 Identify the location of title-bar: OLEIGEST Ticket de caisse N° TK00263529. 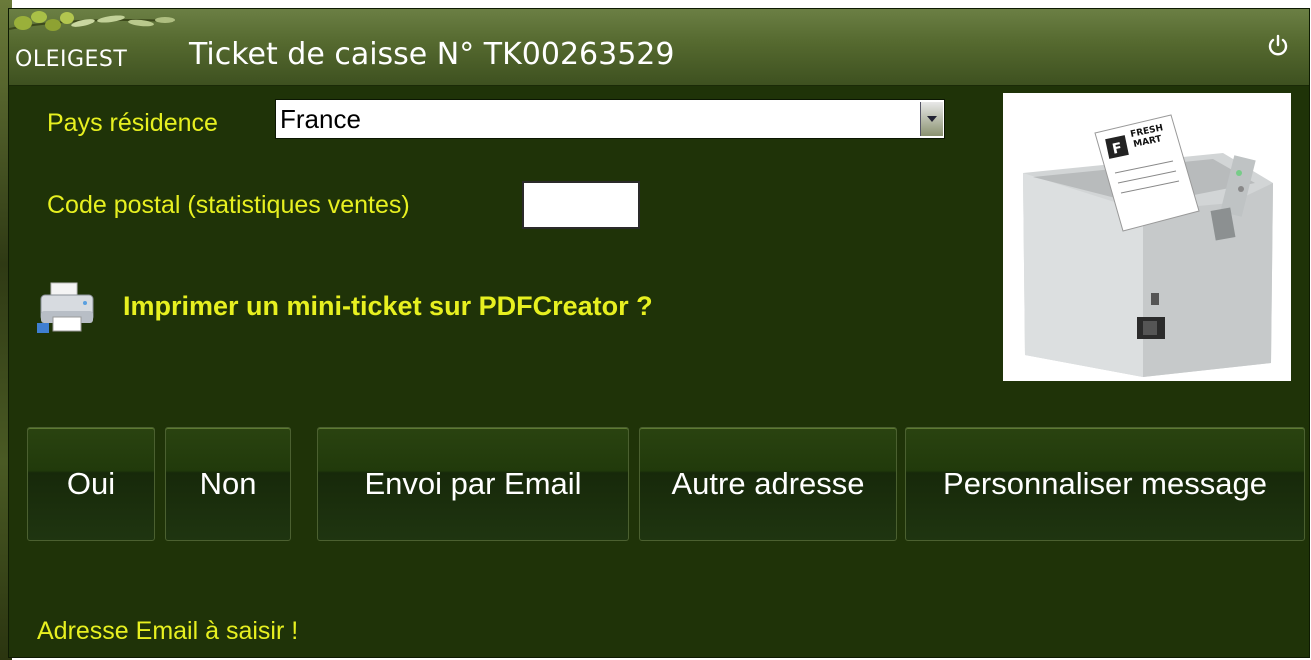
(659, 47).